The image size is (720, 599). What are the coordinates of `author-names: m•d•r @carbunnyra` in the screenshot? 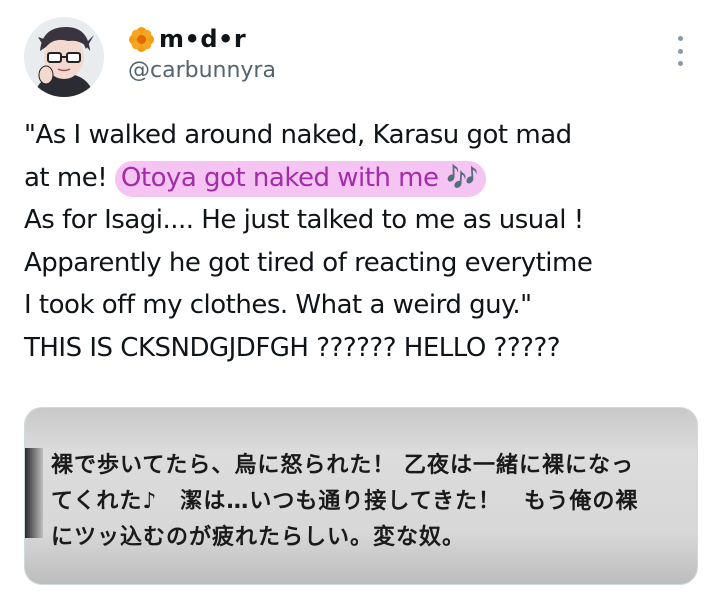 It's located at (202, 53).